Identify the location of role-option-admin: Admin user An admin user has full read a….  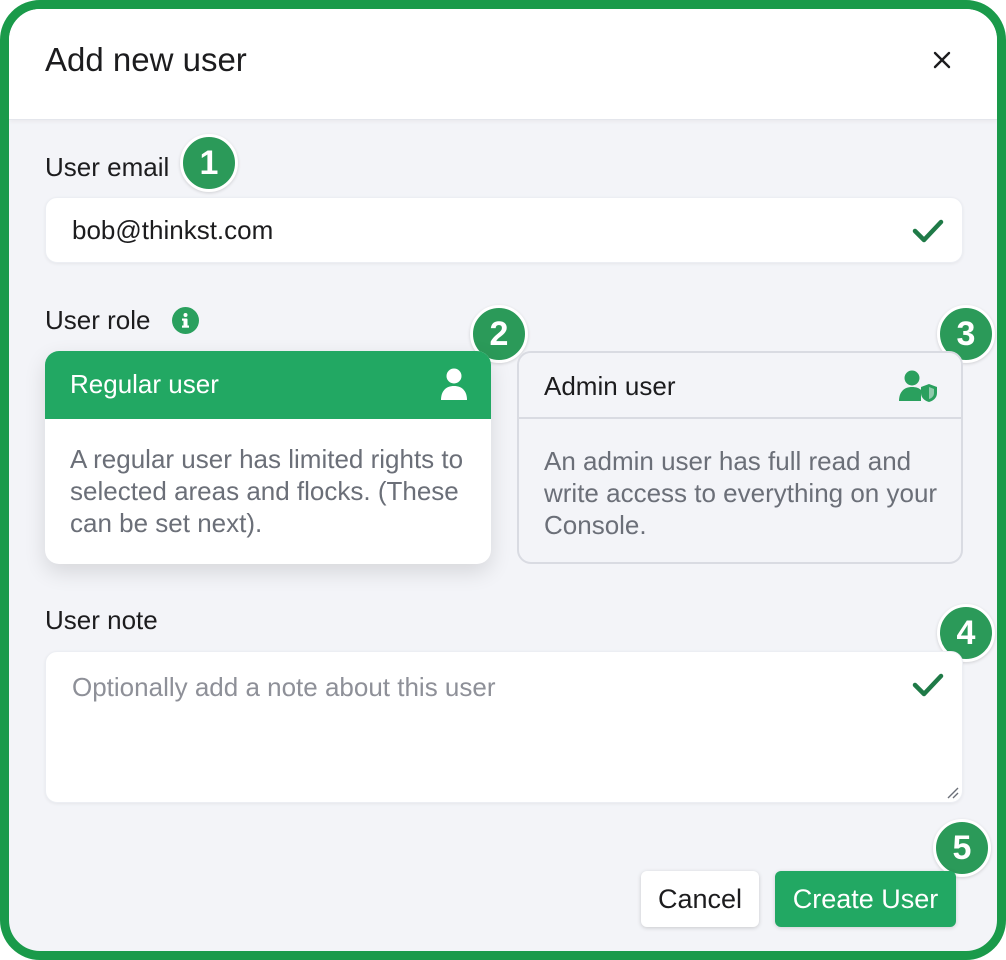
(740, 457).